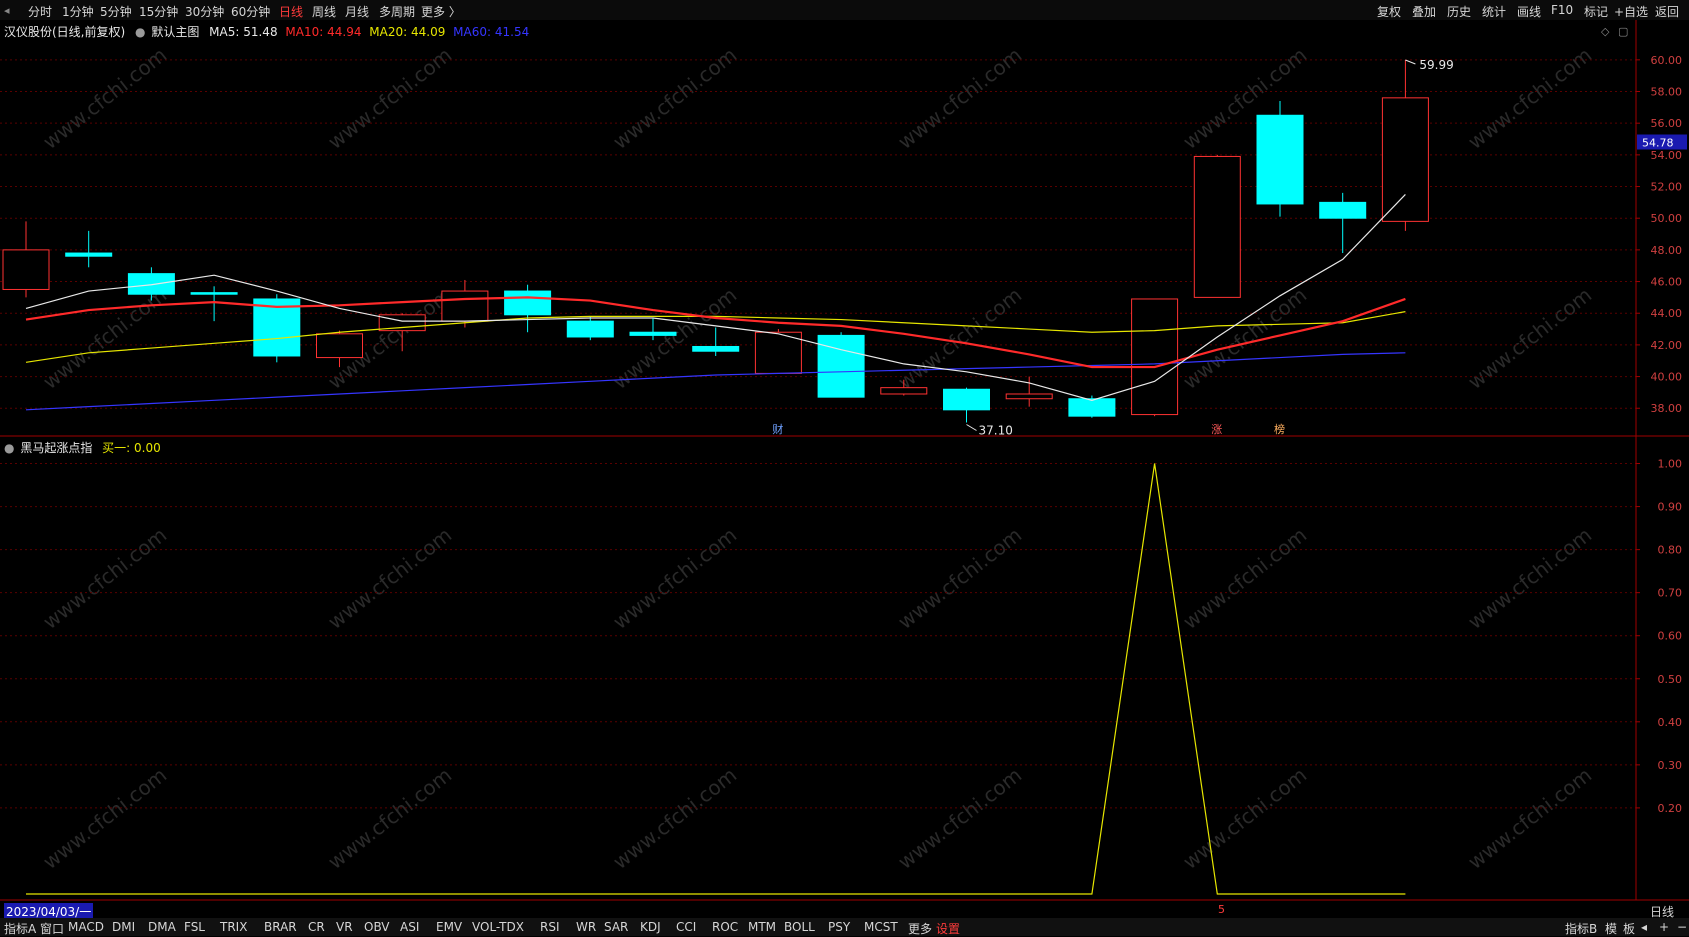 This screenshot has width=1689, height=937. What do you see at coordinates (1658, 143) in the screenshot?
I see `price-tag: 54.78` at bounding box center [1658, 143].